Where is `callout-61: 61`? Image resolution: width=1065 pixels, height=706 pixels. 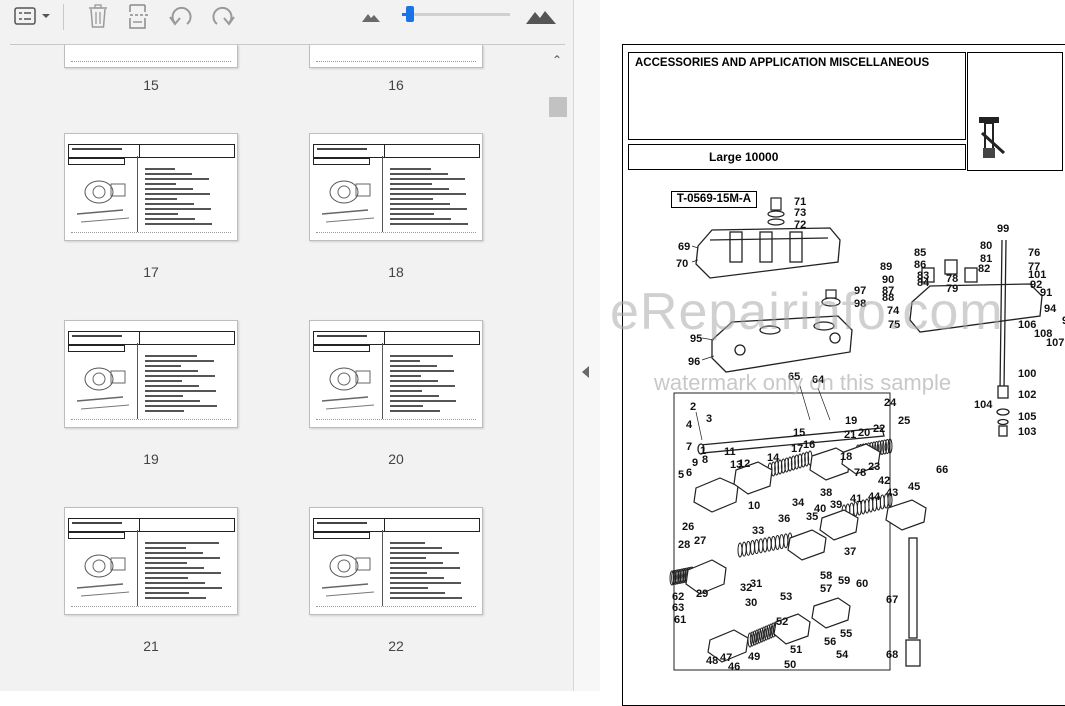
callout-61: 61 is located at coordinates (680, 620).